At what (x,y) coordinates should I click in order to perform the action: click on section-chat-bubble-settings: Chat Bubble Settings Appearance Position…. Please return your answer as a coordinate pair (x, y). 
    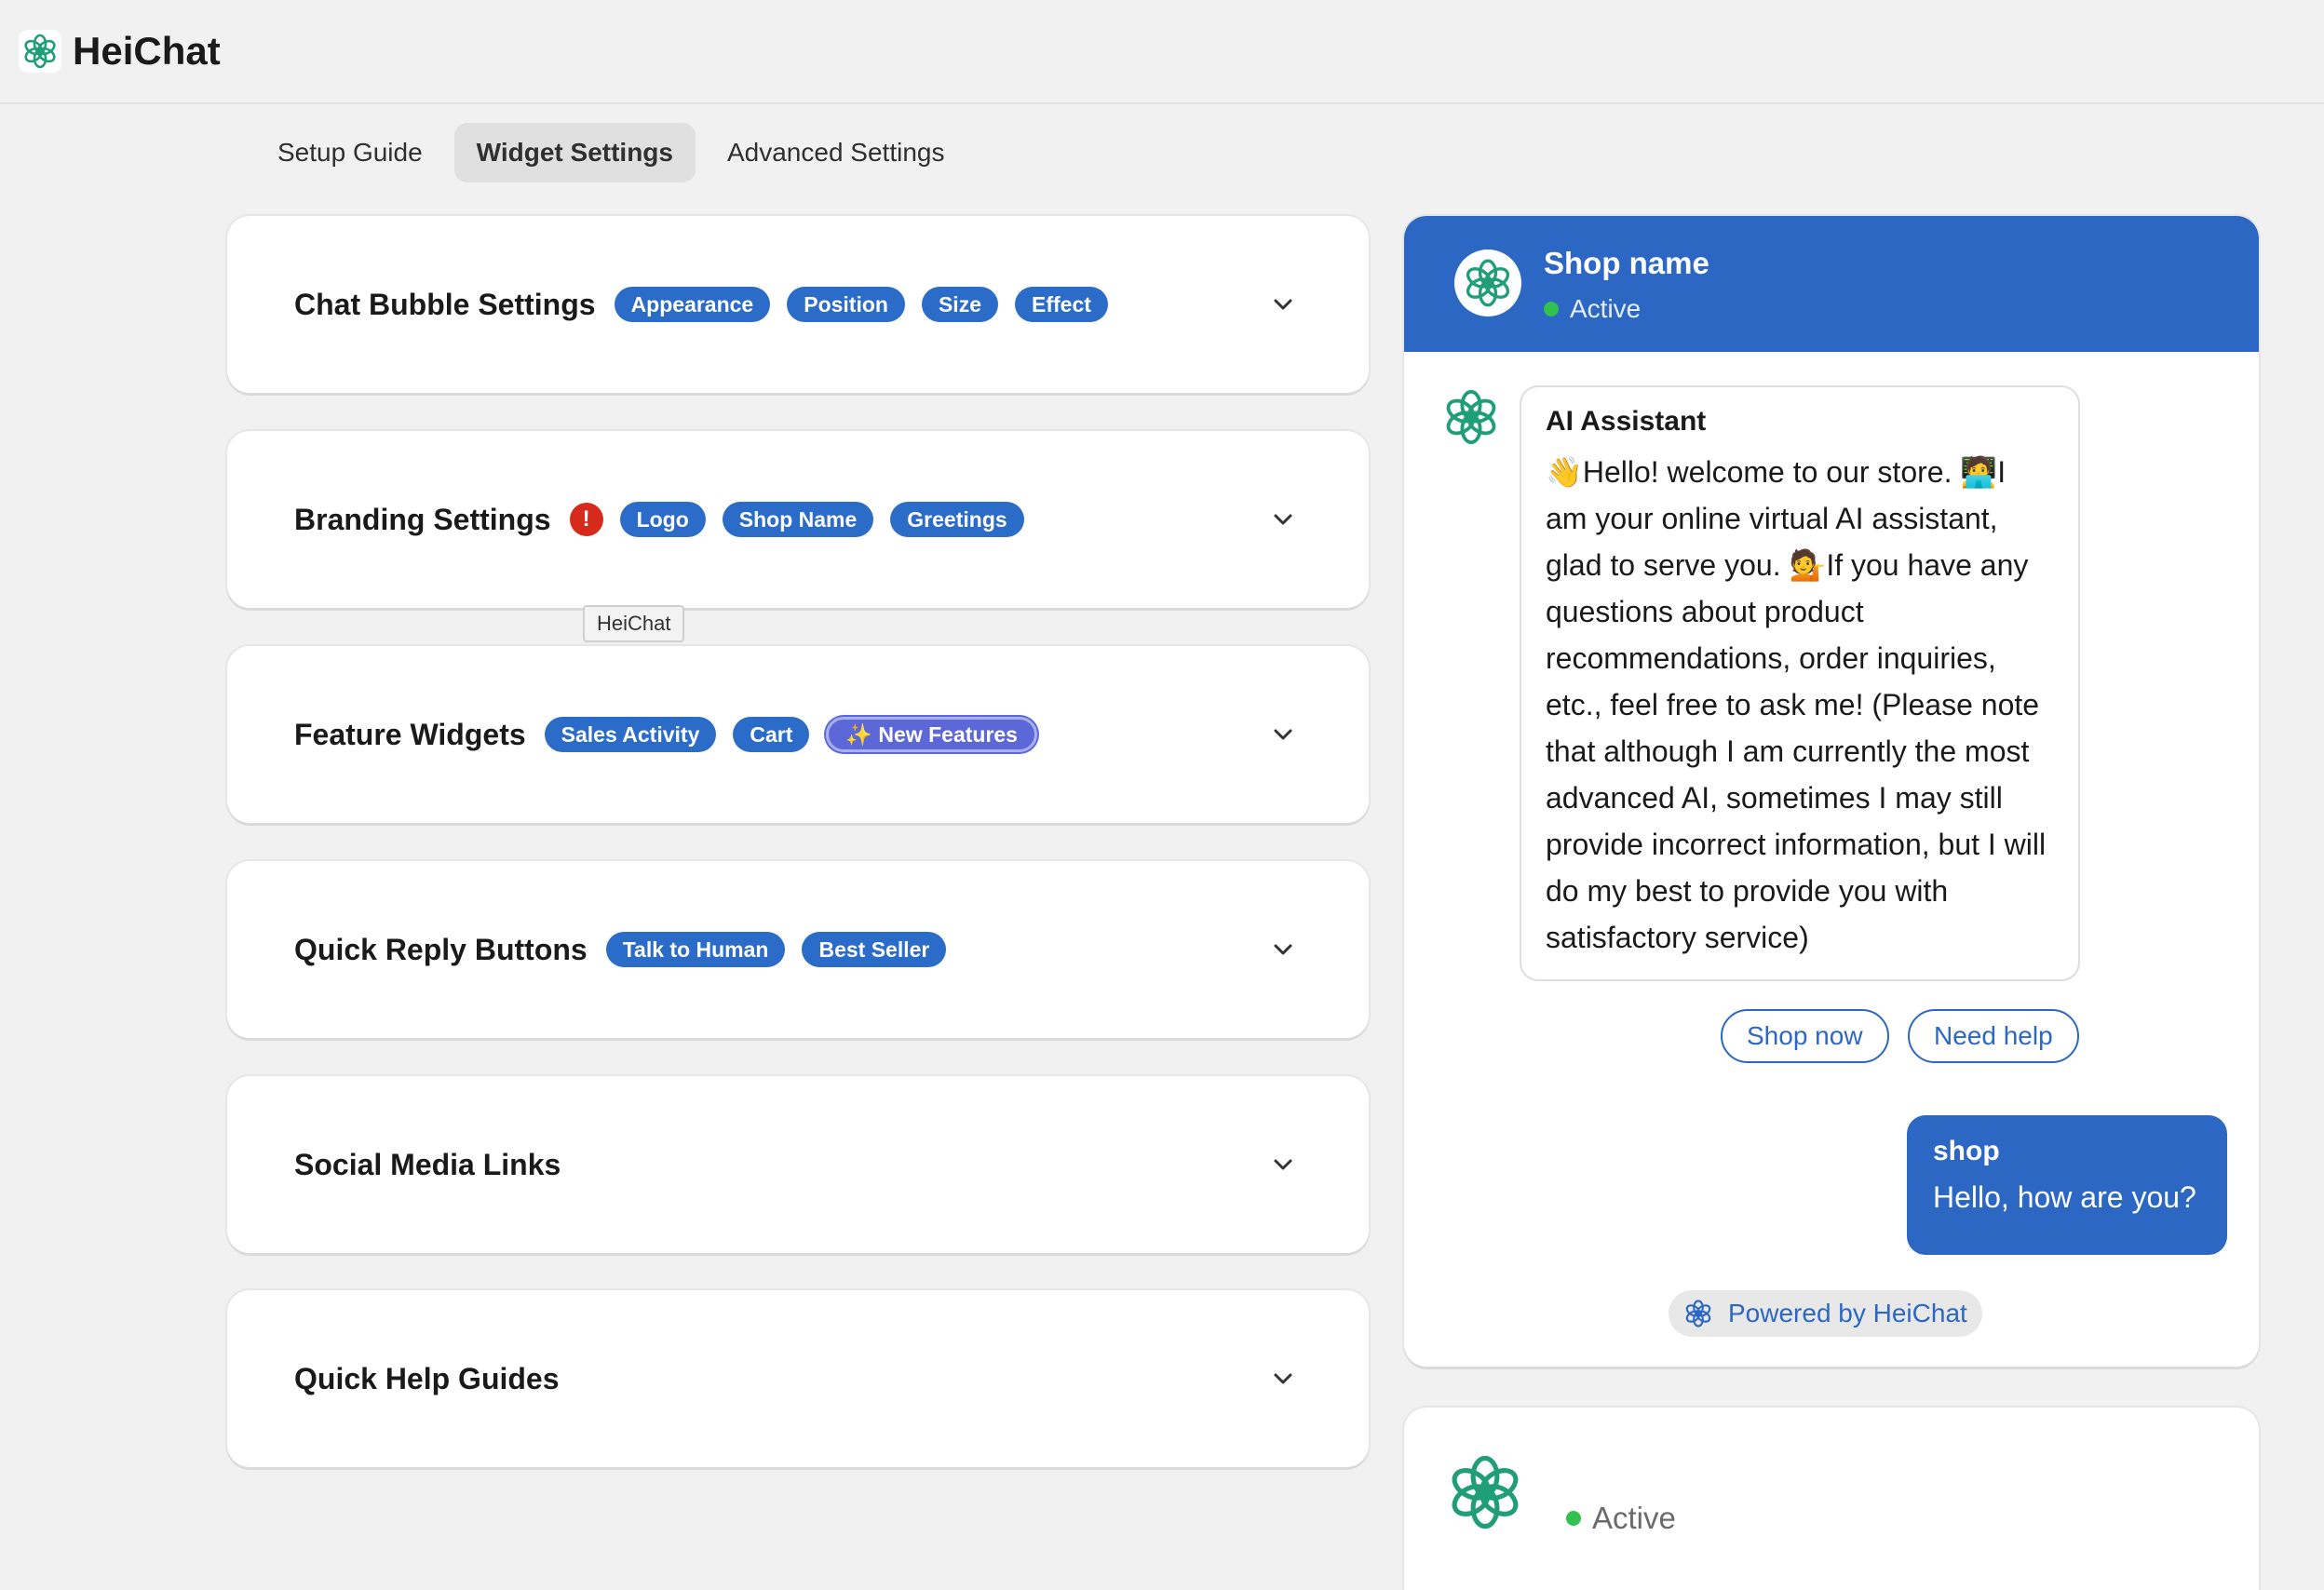
    Looking at the image, I should click on (798, 304).